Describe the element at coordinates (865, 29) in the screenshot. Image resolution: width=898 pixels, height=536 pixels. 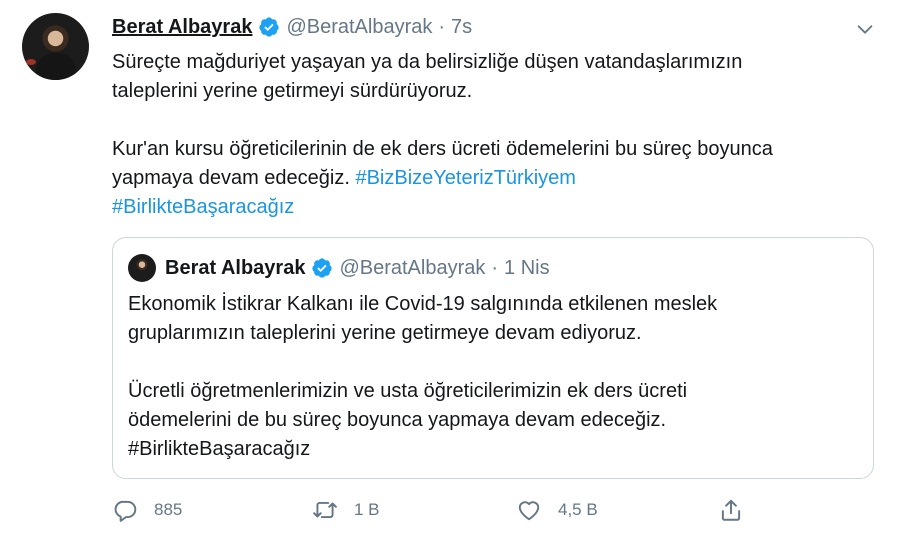
I see `chevron-down-icon` at that location.